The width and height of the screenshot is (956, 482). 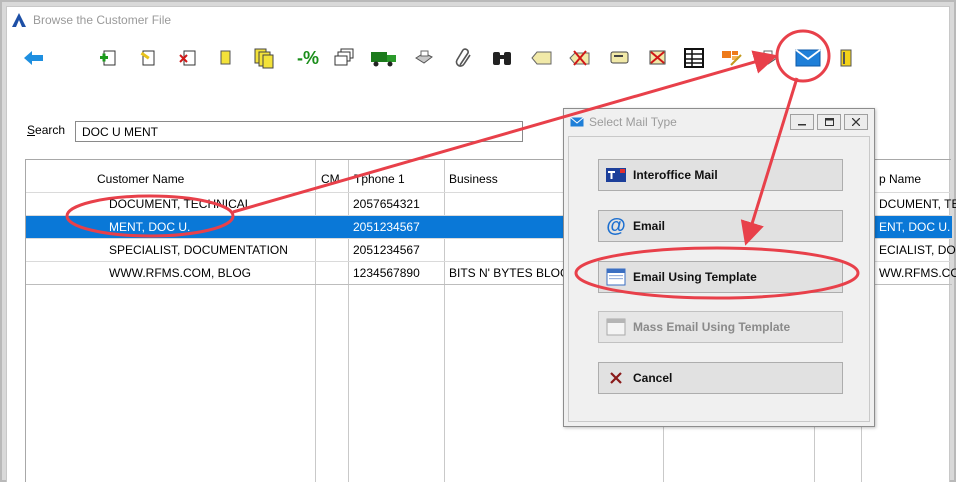 I want to click on add-record-icon, so click(x=108, y=58).